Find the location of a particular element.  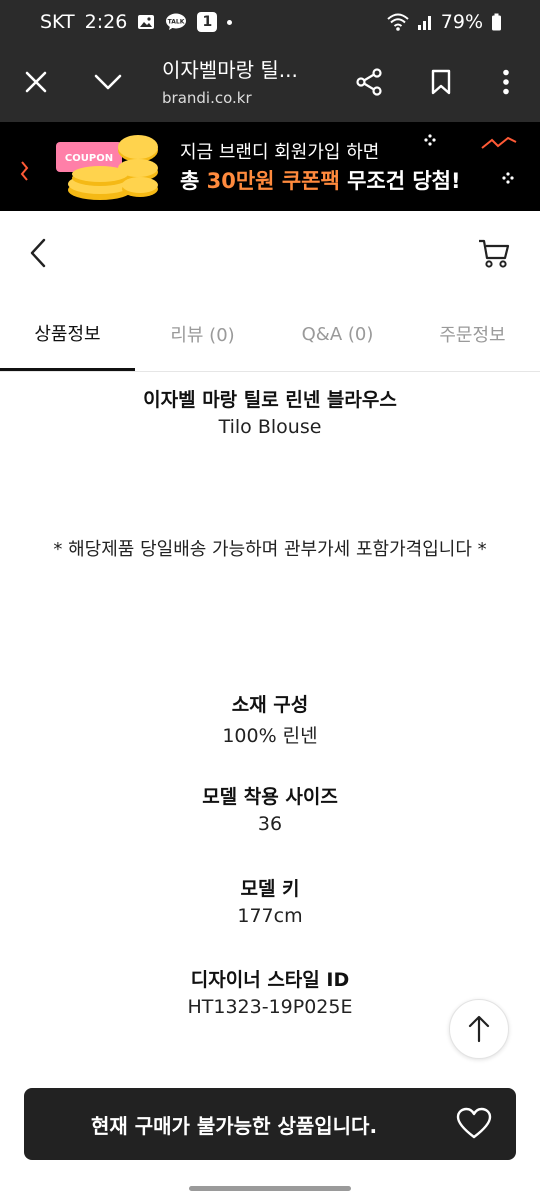

collapse-button is located at coordinates (108, 82).